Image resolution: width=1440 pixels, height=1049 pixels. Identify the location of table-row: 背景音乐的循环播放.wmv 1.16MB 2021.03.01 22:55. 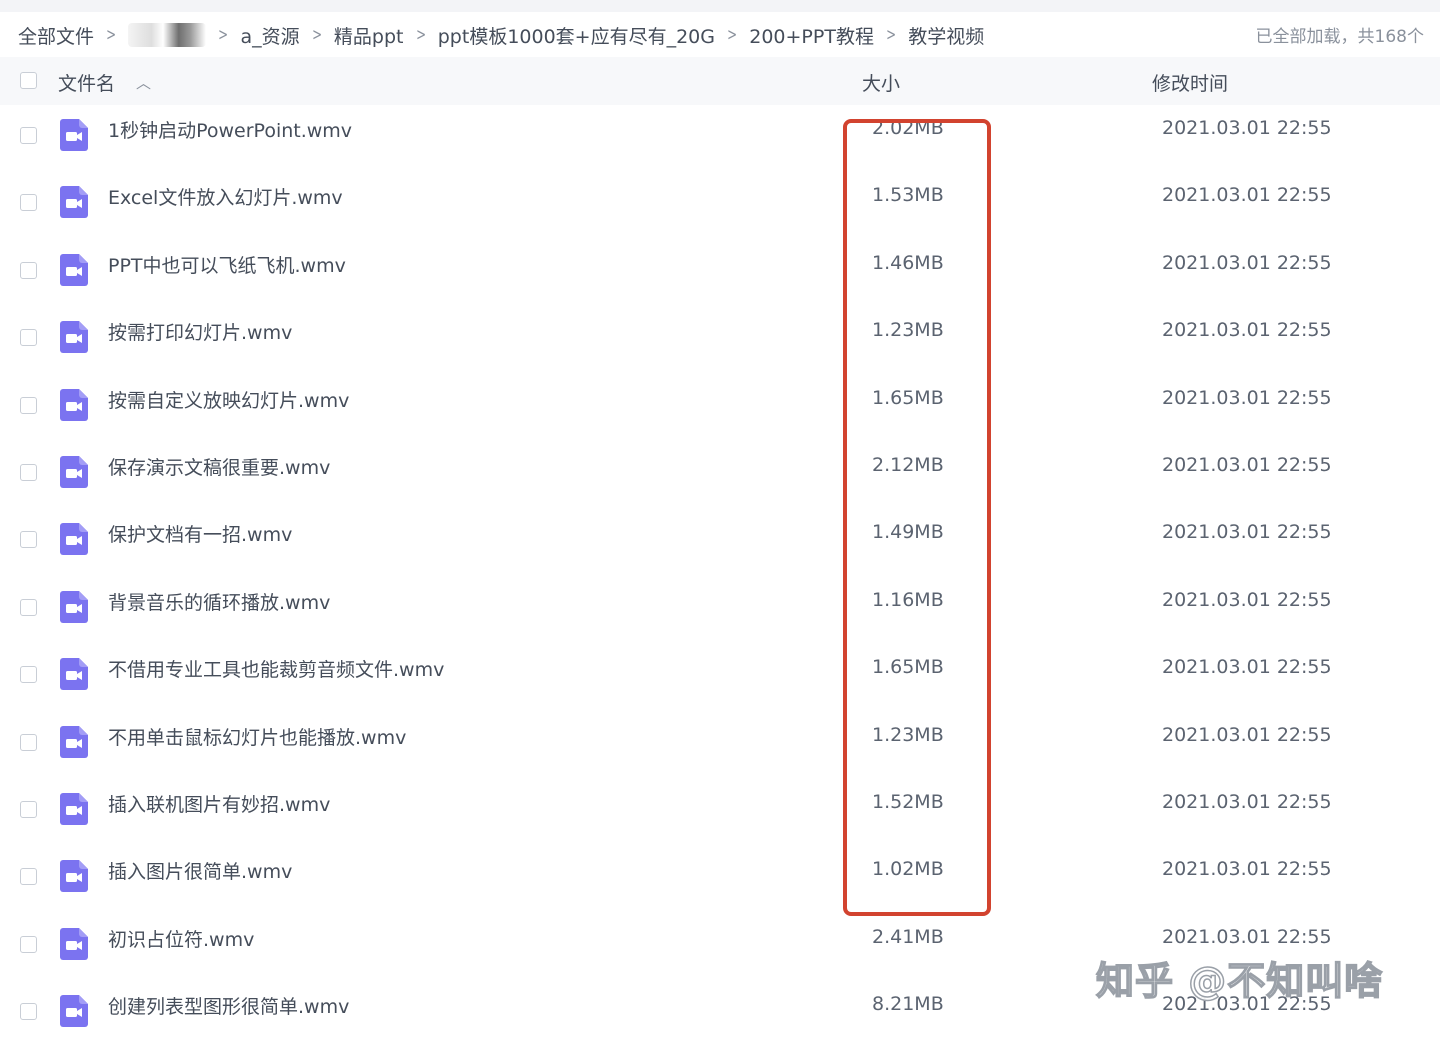
(720, 611).